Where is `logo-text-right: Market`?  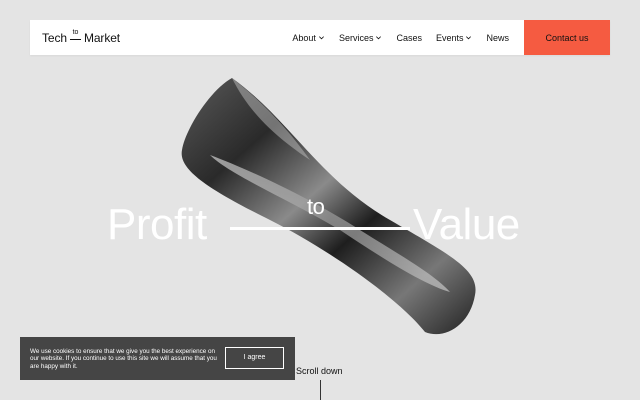 logo-text-right: Market is located at coordinates (102, 38).